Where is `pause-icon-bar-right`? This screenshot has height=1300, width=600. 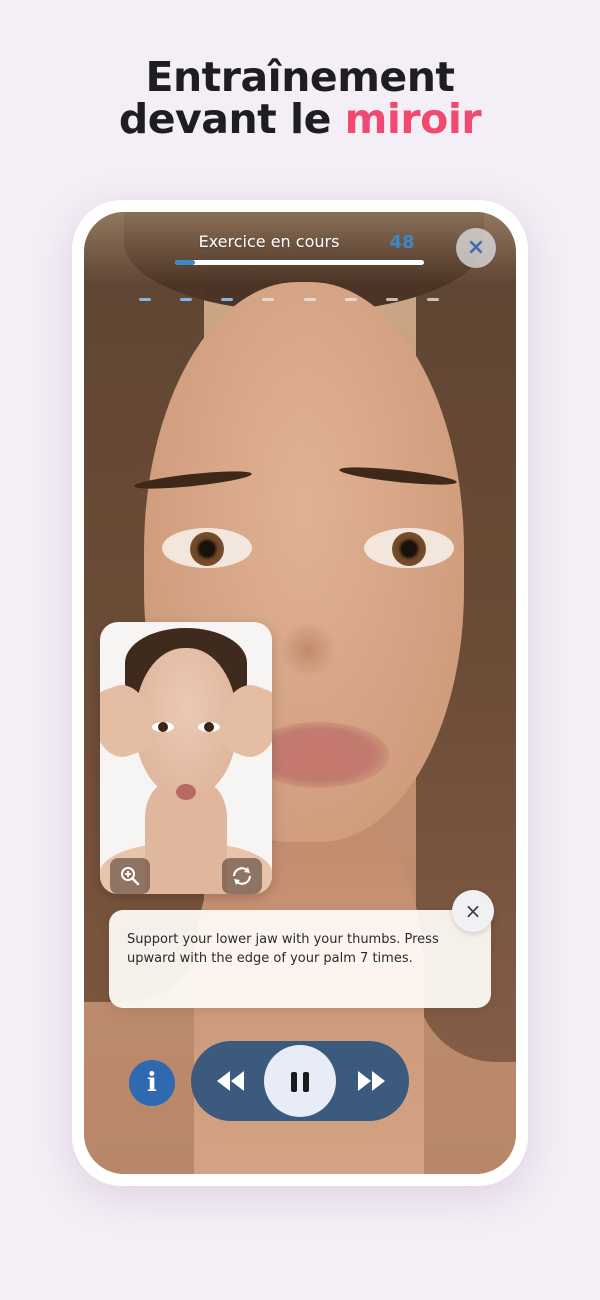
pause-icon-bar-right is located at coordinates (306, 1082).